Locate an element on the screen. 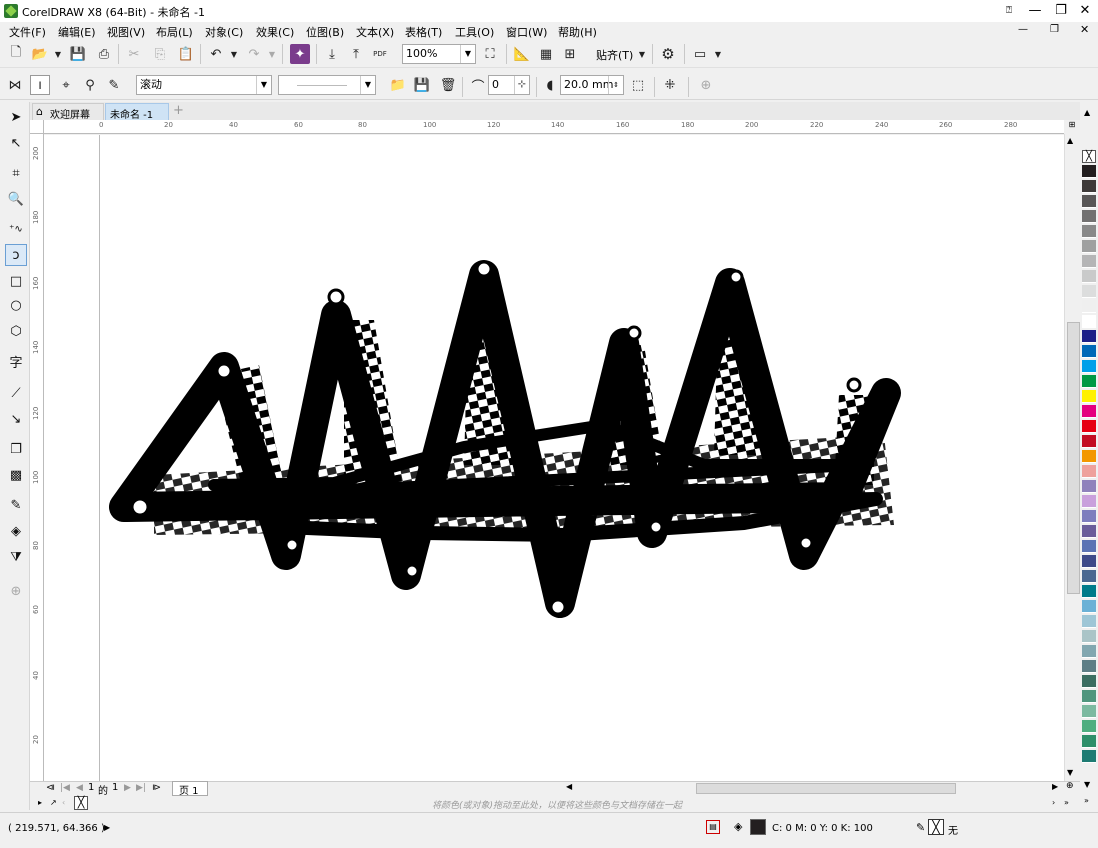 This screenshot has height=848, width=1098. show-grid-icon: ▦ is located at coordinates (546, 54).